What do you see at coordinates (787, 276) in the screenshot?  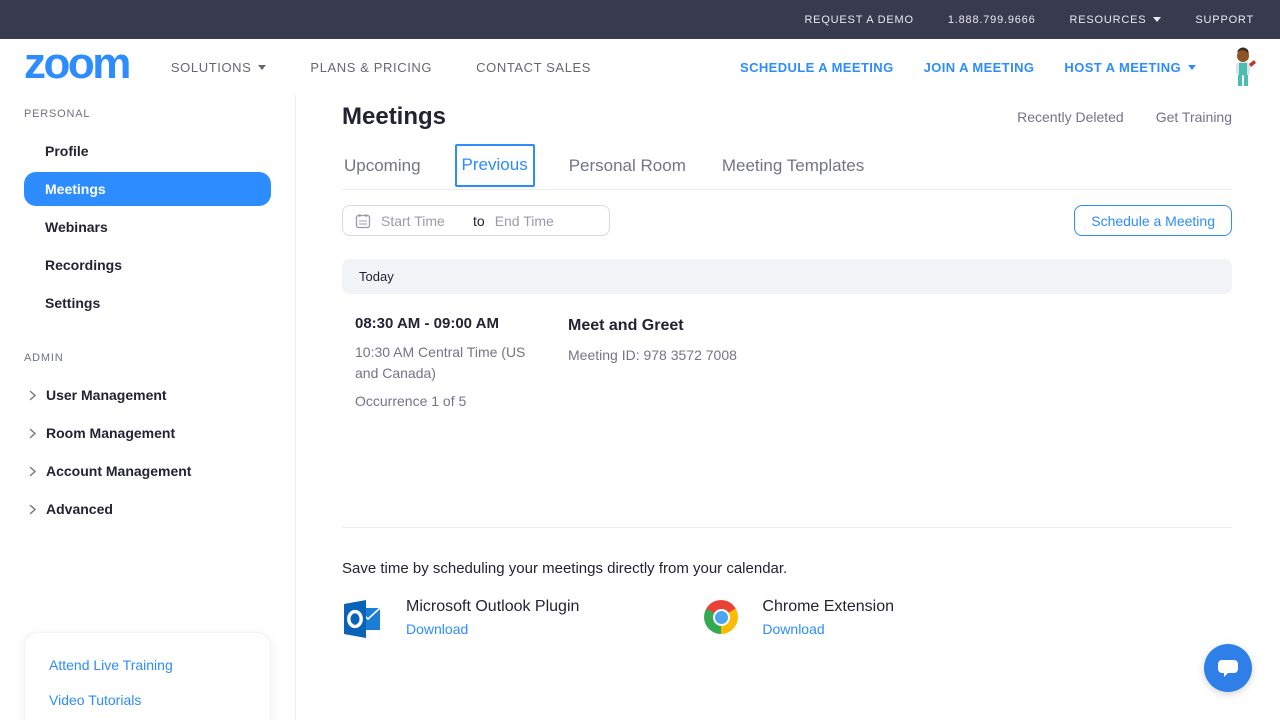 I see `date-group-header: Today` at bounding box center [787, 276].